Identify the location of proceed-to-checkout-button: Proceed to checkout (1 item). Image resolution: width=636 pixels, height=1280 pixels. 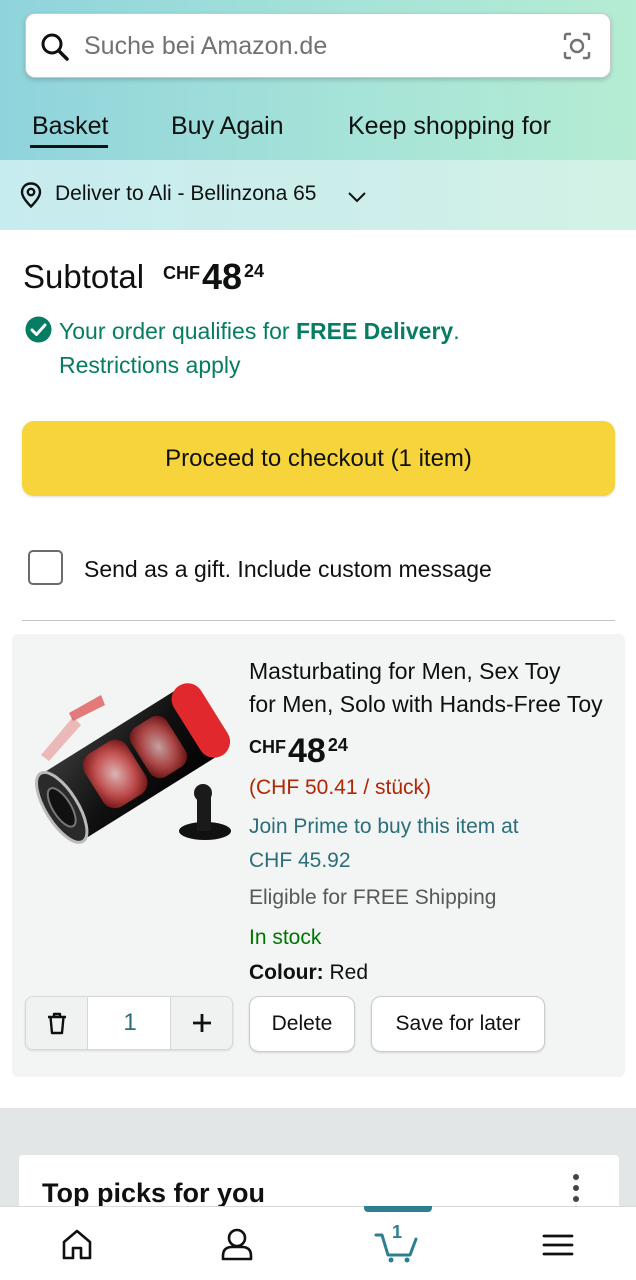
(318, 458).